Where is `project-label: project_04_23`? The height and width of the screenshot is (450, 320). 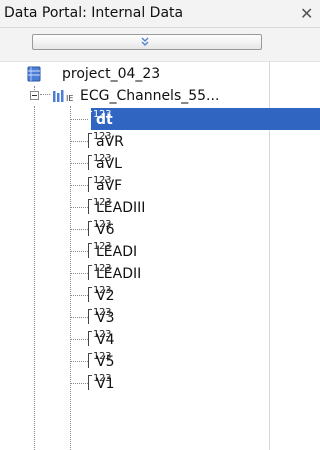
project-label: project_04_23 is located at coordinates (111, 74).